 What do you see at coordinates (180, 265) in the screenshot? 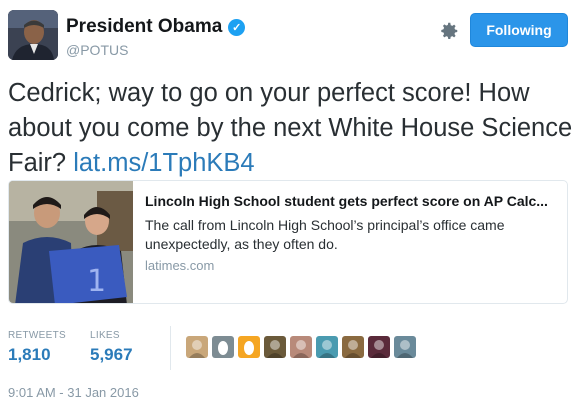
I see `card-domain: latimes.com` at bounding box center [180, 265].